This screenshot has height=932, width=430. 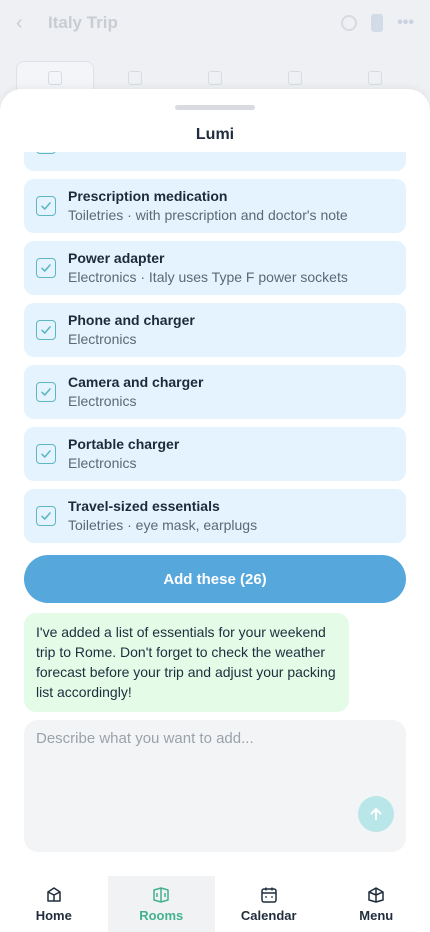 What do you see at coordinates (124, 444) in the screenshot?
I see `item-name: Portable charger` at bounding box center [124, 444].